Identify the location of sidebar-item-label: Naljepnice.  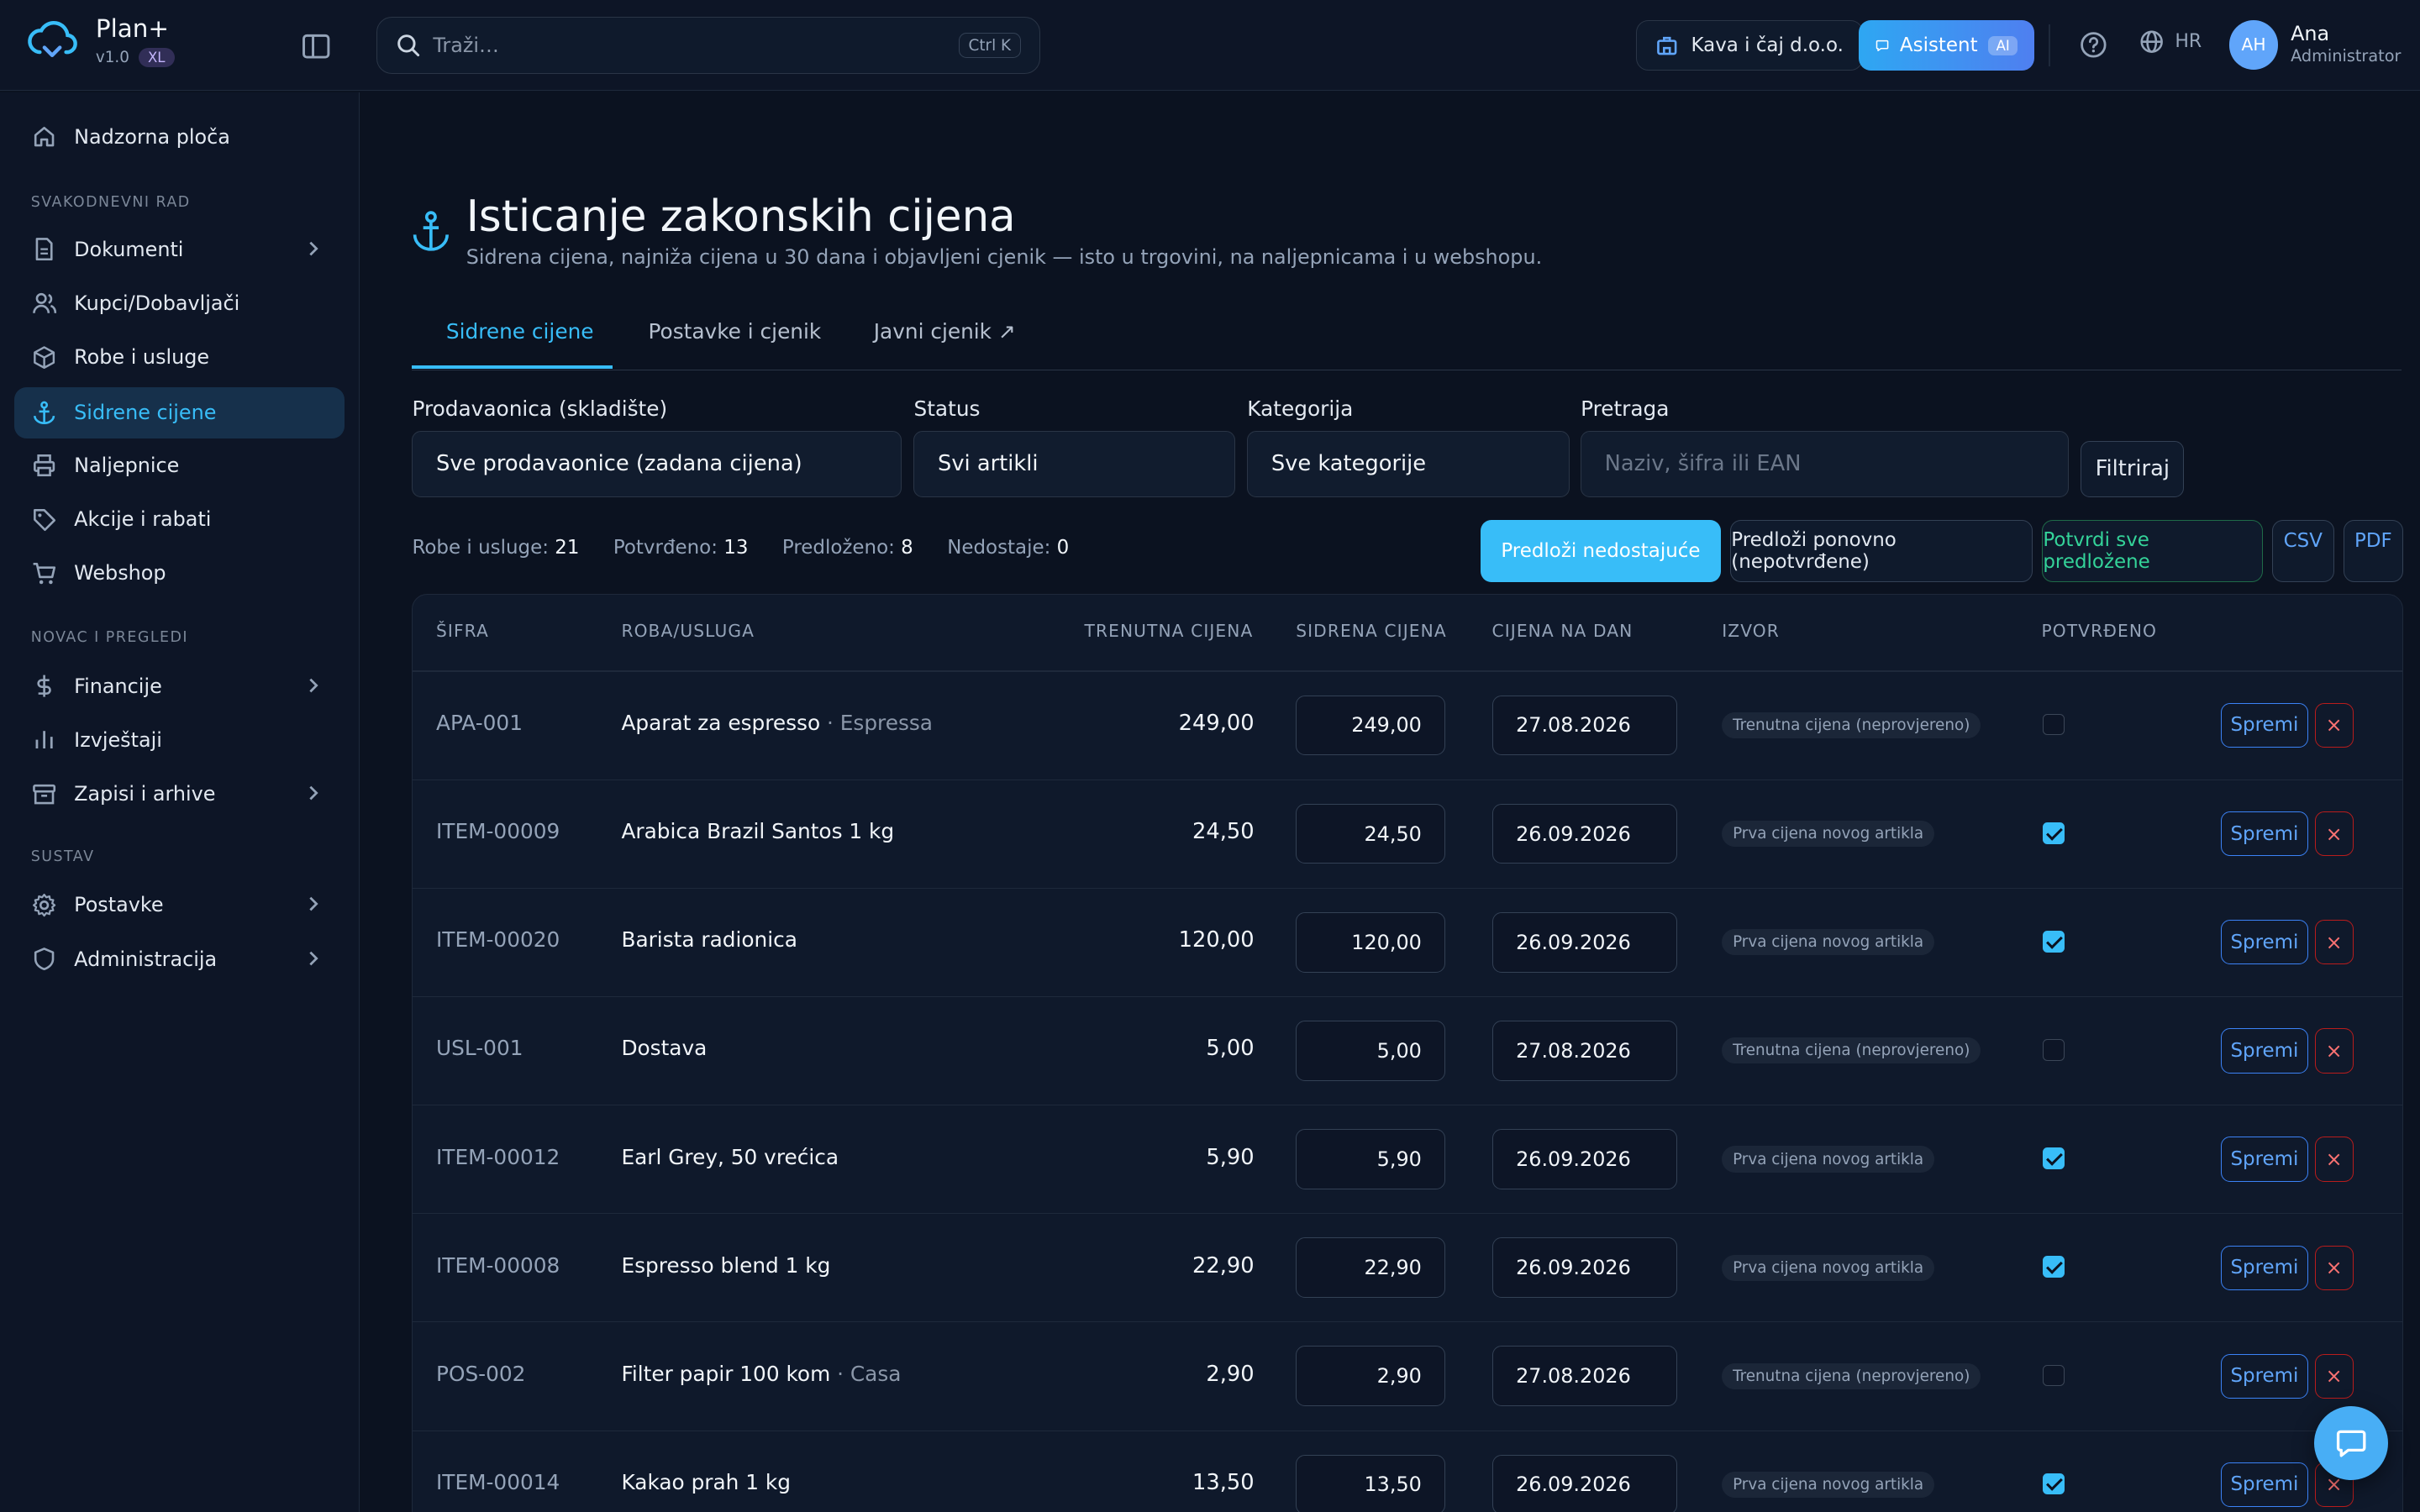
(127, 465).